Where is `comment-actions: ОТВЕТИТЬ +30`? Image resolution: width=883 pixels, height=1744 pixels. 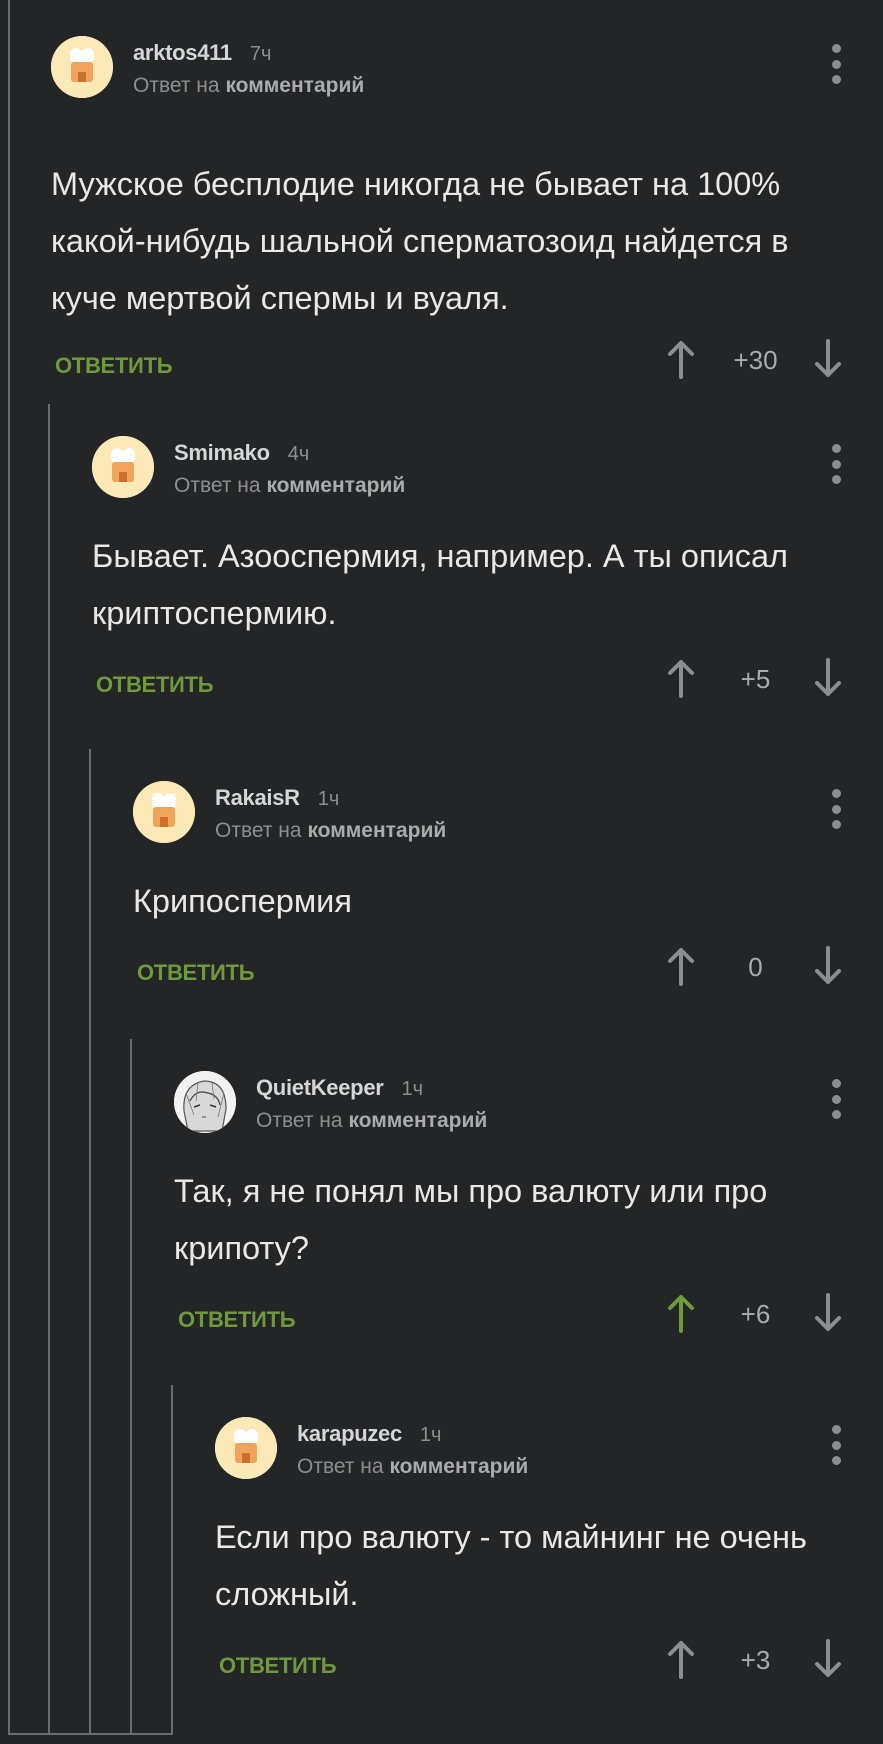 comment-actions: ОТВЕТИТЬ +30 is located at coordinates (467, 369).